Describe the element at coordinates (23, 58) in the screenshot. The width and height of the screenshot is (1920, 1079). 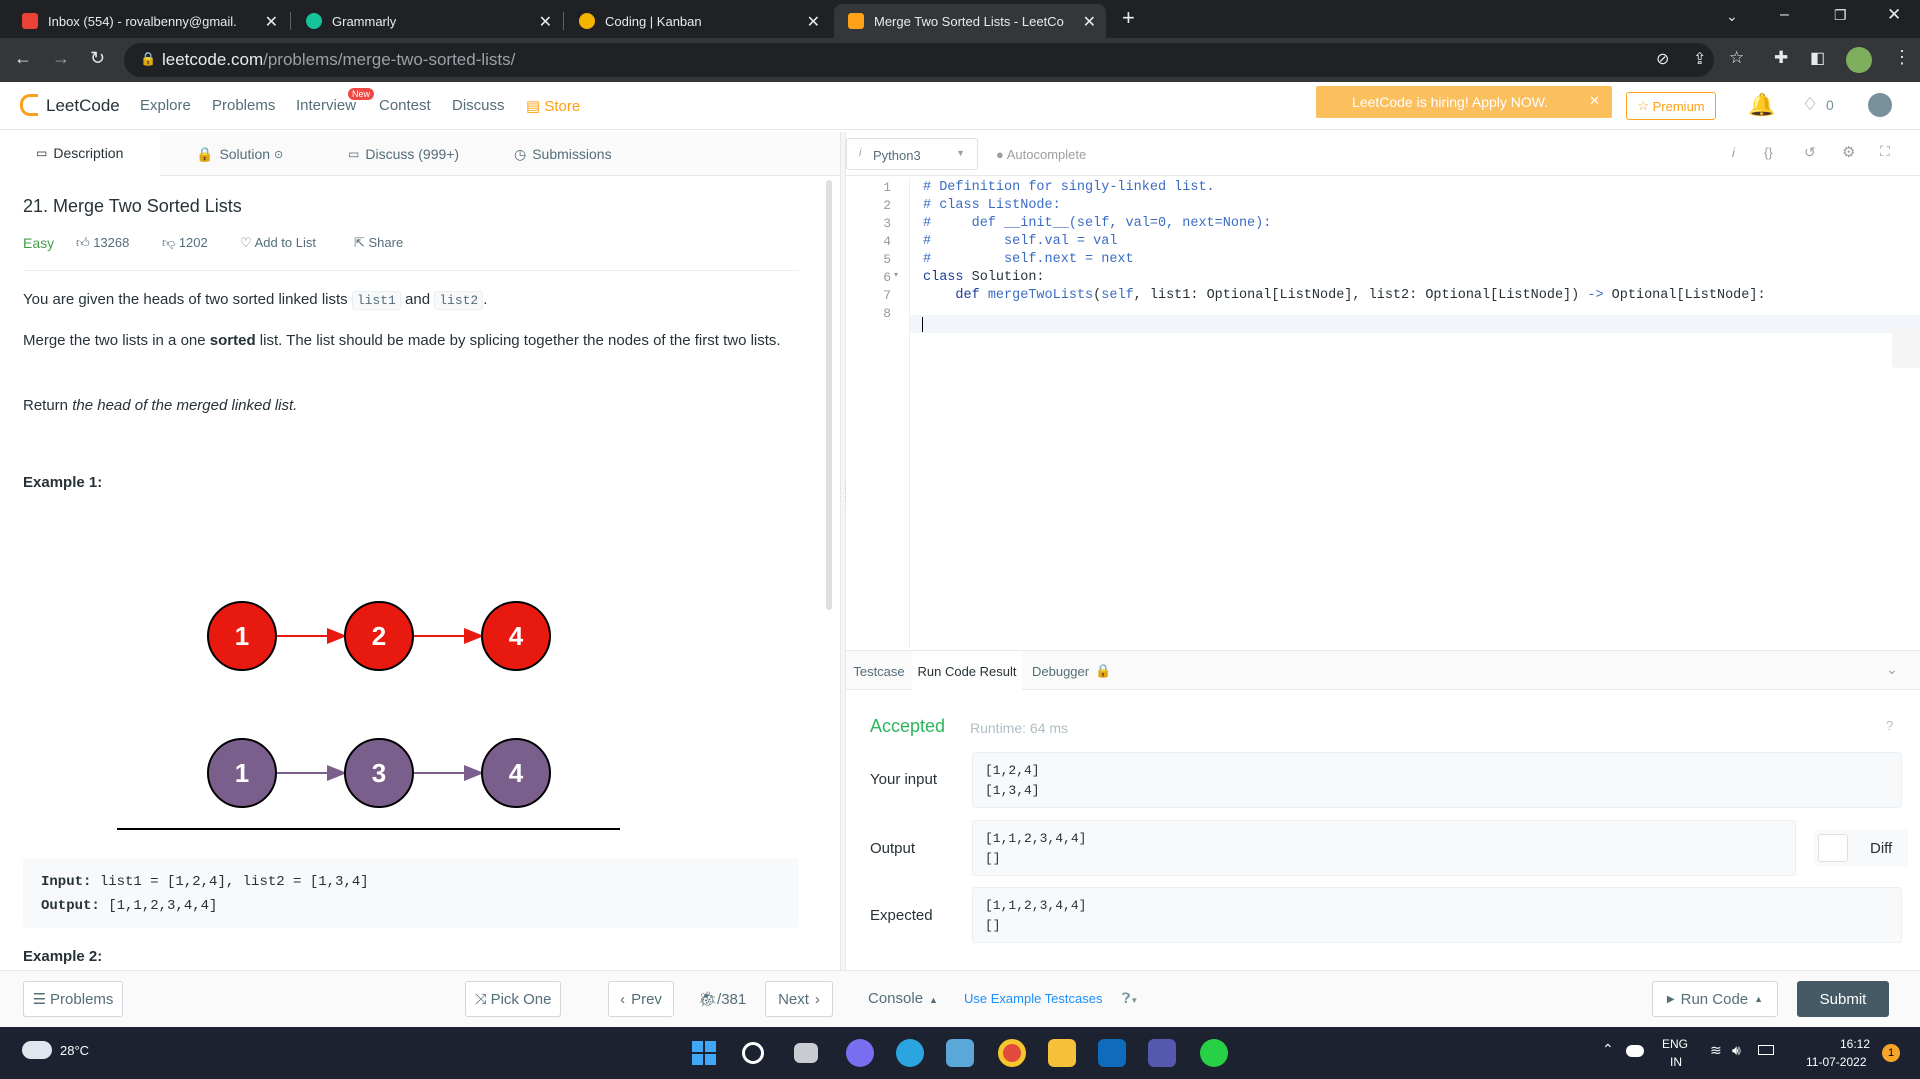
I see `back-icon: ←` at that location.